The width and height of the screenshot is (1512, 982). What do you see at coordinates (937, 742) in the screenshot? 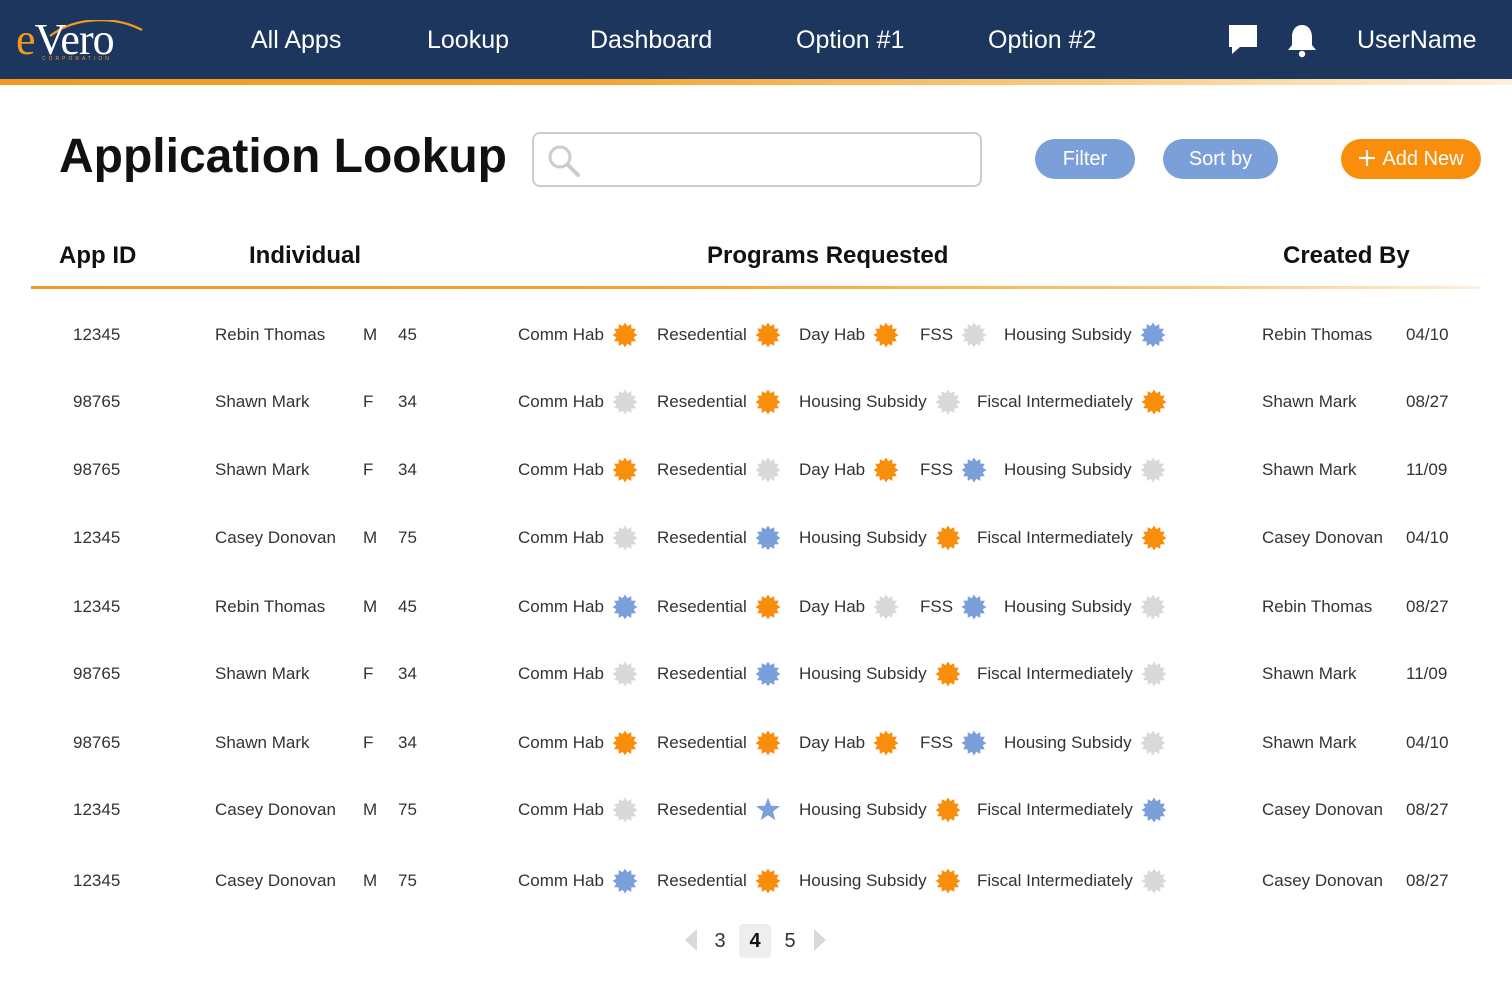
I see `program-label: FSS` at bounding box center [937, 742].